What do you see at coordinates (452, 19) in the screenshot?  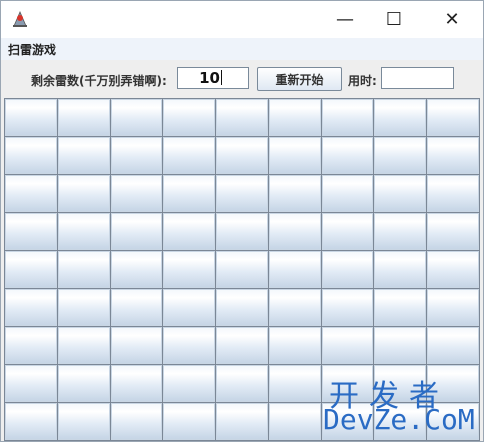 I see `close-button: ✕` at bounding box center [452, 19].